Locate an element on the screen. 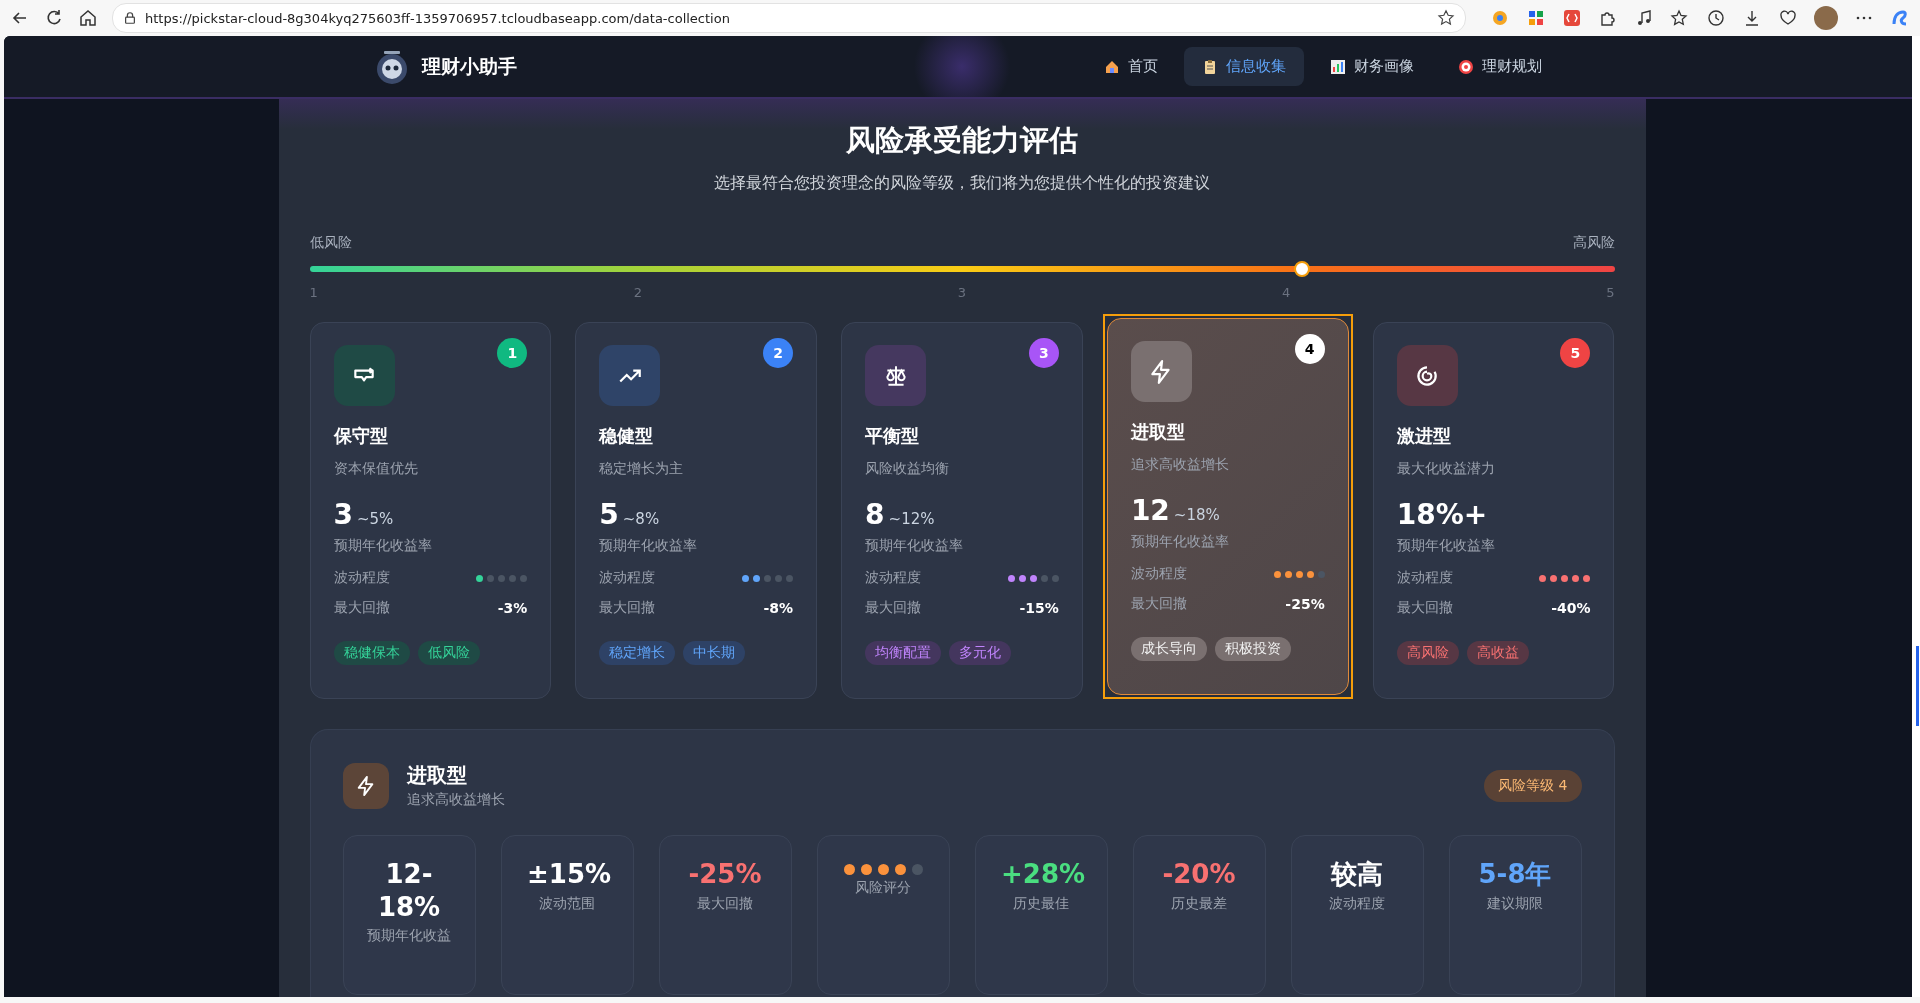 The image size is (1920, 1003). page-title: 风险承受能力评估 is located at coordinates (962, 140).